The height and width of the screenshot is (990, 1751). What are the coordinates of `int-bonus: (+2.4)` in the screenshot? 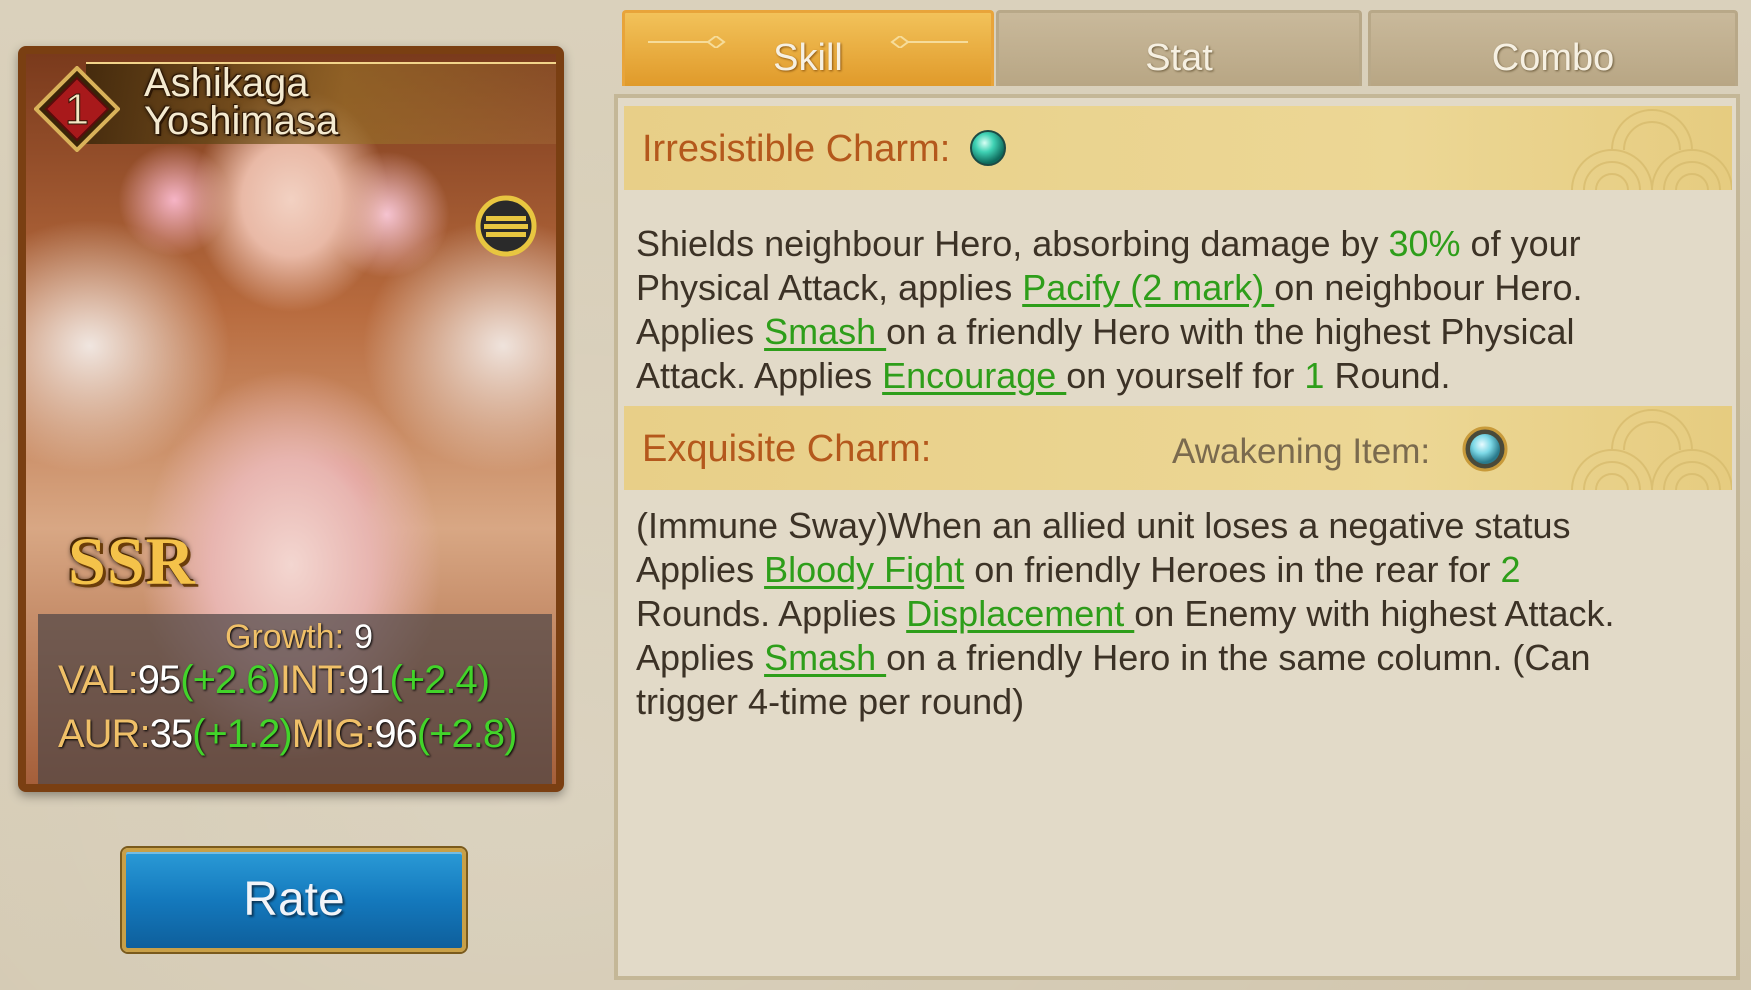 It's located at (439, 680).